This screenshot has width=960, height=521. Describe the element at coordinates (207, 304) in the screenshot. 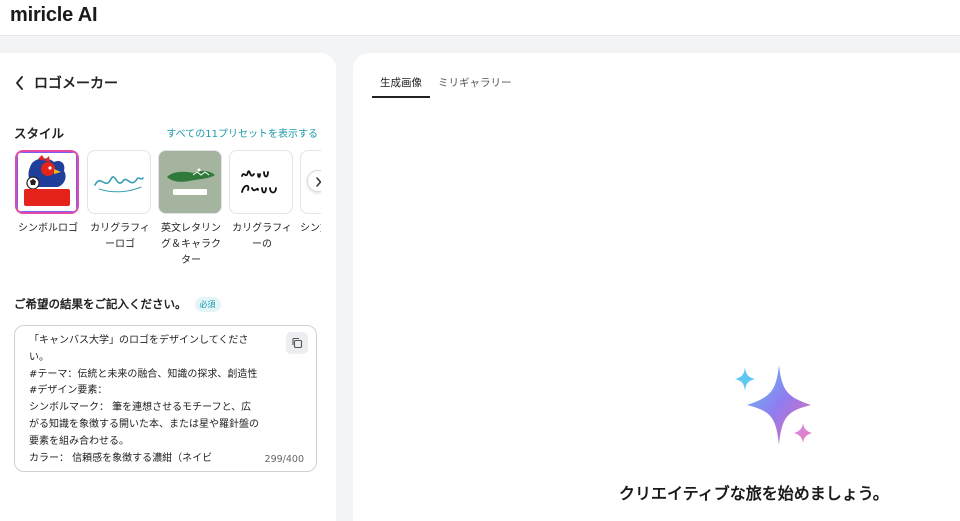

I see `required-badge: 必須` at that location.